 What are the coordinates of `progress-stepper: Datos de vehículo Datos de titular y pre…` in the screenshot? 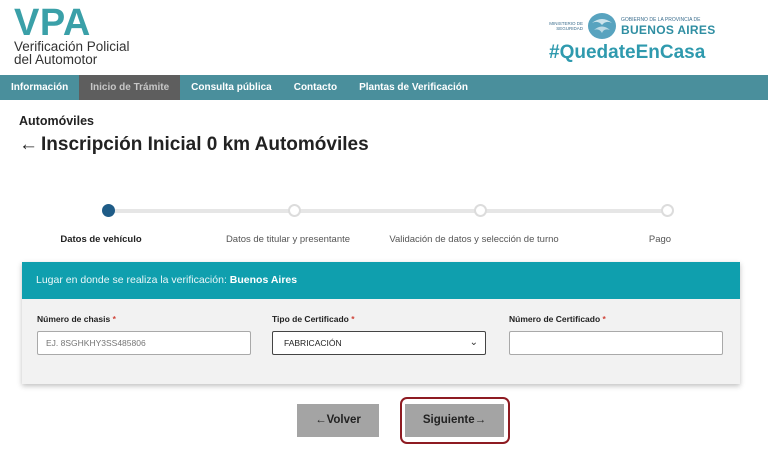 It's located at (384, 225).